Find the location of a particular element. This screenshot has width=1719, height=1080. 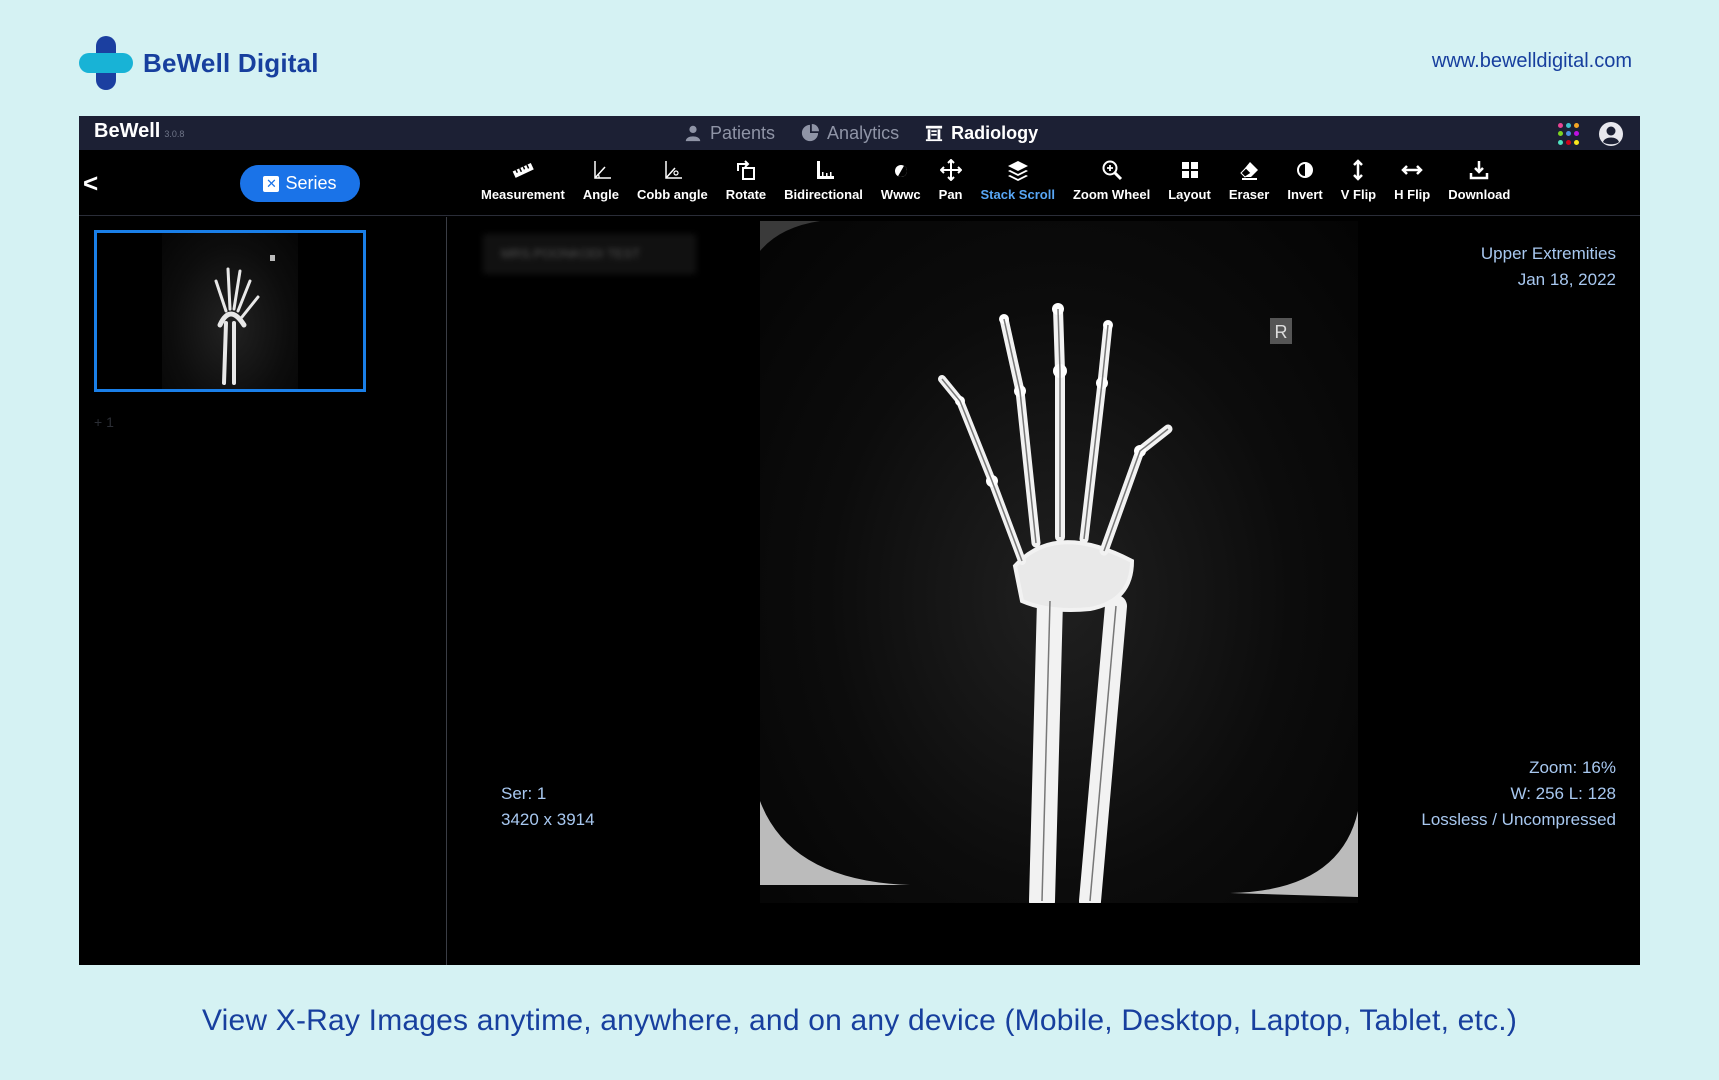

pie-chart-icon is located at coordinates (810, 133).